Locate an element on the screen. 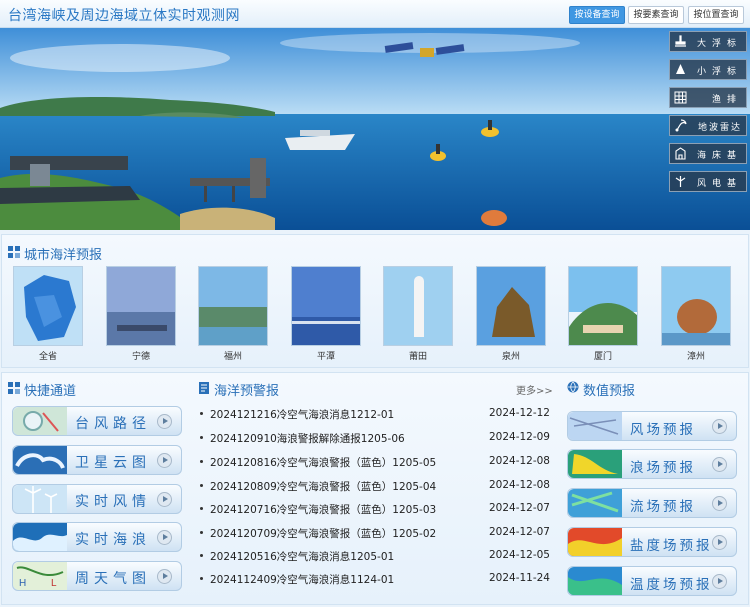 The height and width of the screenshot is (607, 750). current-field-forecast-button: 流场预报 is located at coordinates (652, 503).